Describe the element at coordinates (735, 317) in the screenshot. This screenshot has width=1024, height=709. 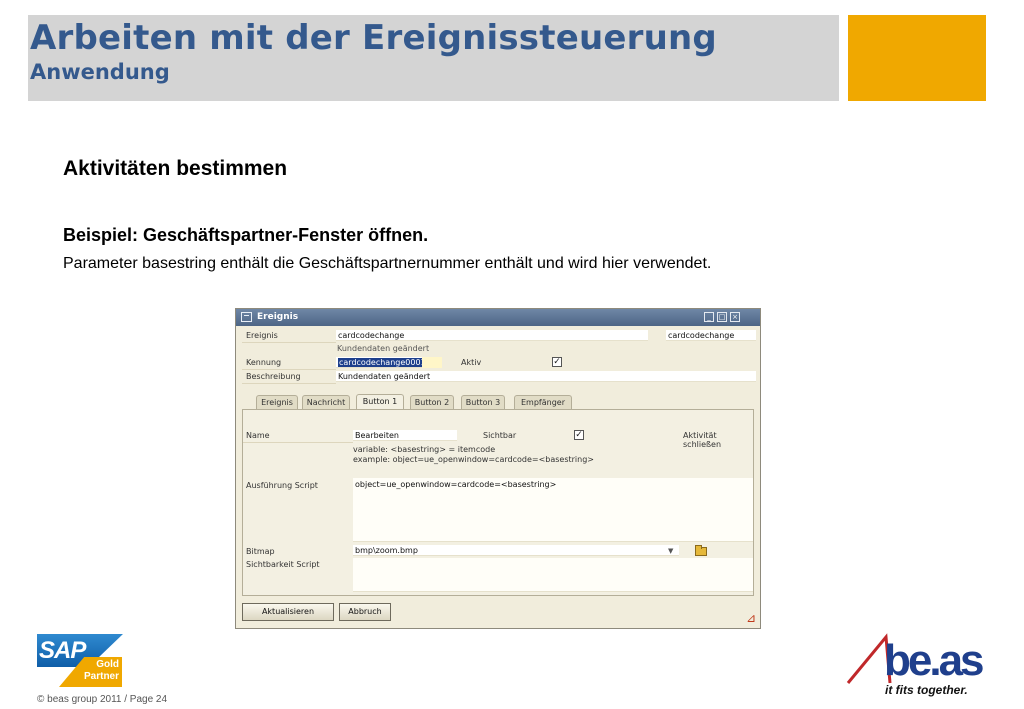
I see `close-icon: ×` at that location.